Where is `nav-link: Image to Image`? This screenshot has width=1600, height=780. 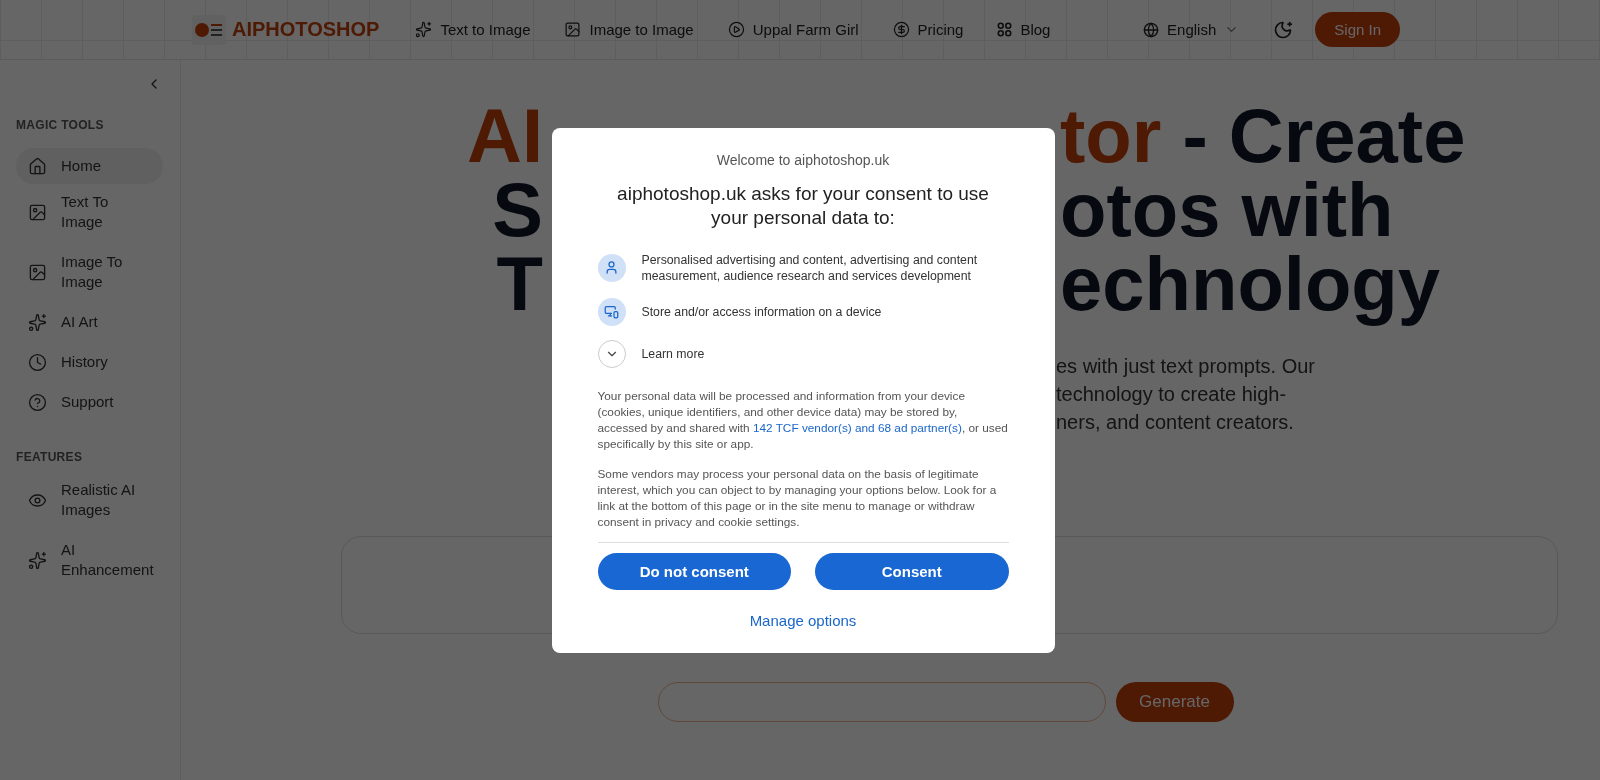
nav-link: Image to Image is located at coordinates (629, 29).